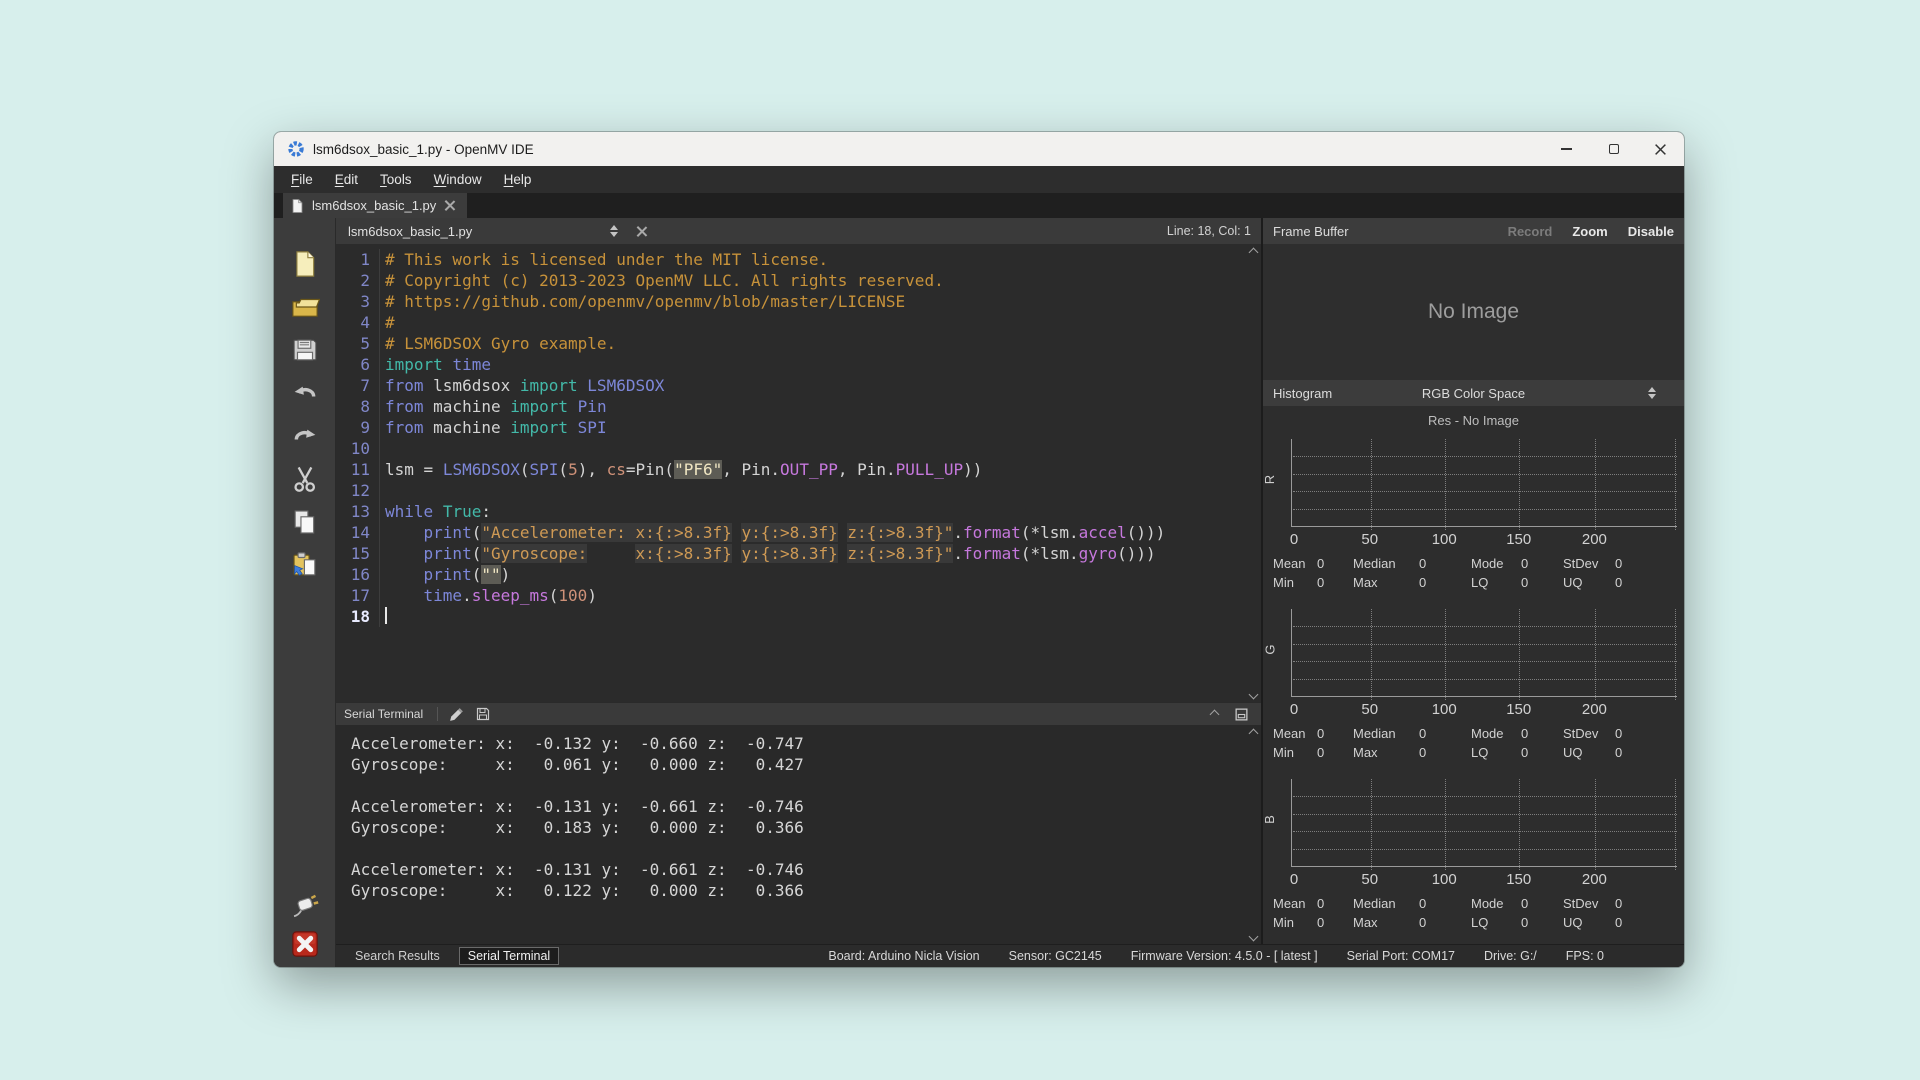 The height and width of the screenshot is (1080, 1920). Describe the element at coordinates (1269, 819) in the screenshot. I see `channel-axis-label: B` at that location.